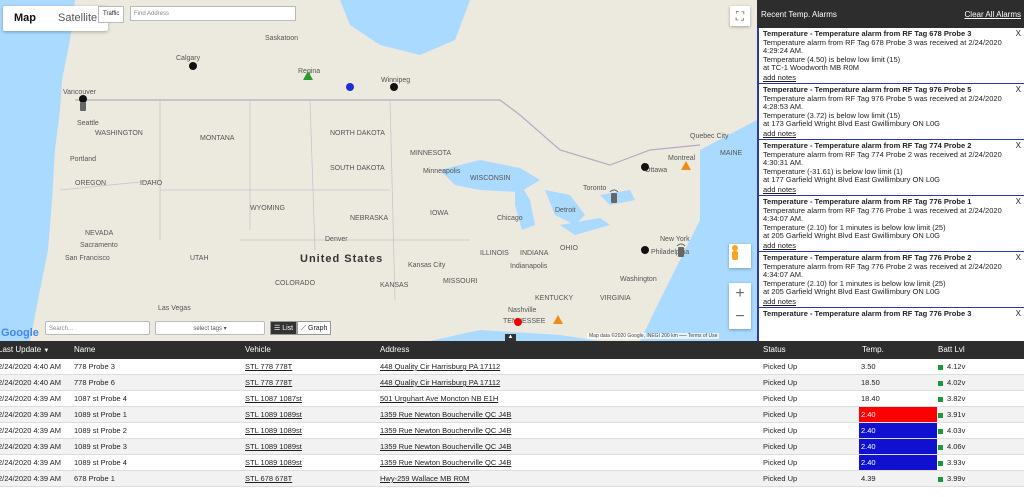  Describe the element at coordinates (524, 321) in the screenshot. I see `map-label: TENNESSEE` at that location.